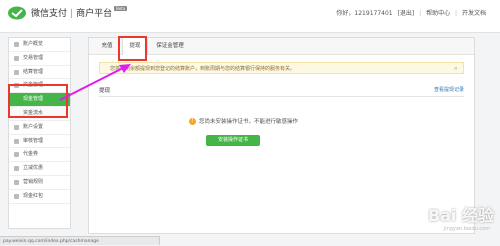  I want to click on beta-badge: Beta, so click(121, 8).